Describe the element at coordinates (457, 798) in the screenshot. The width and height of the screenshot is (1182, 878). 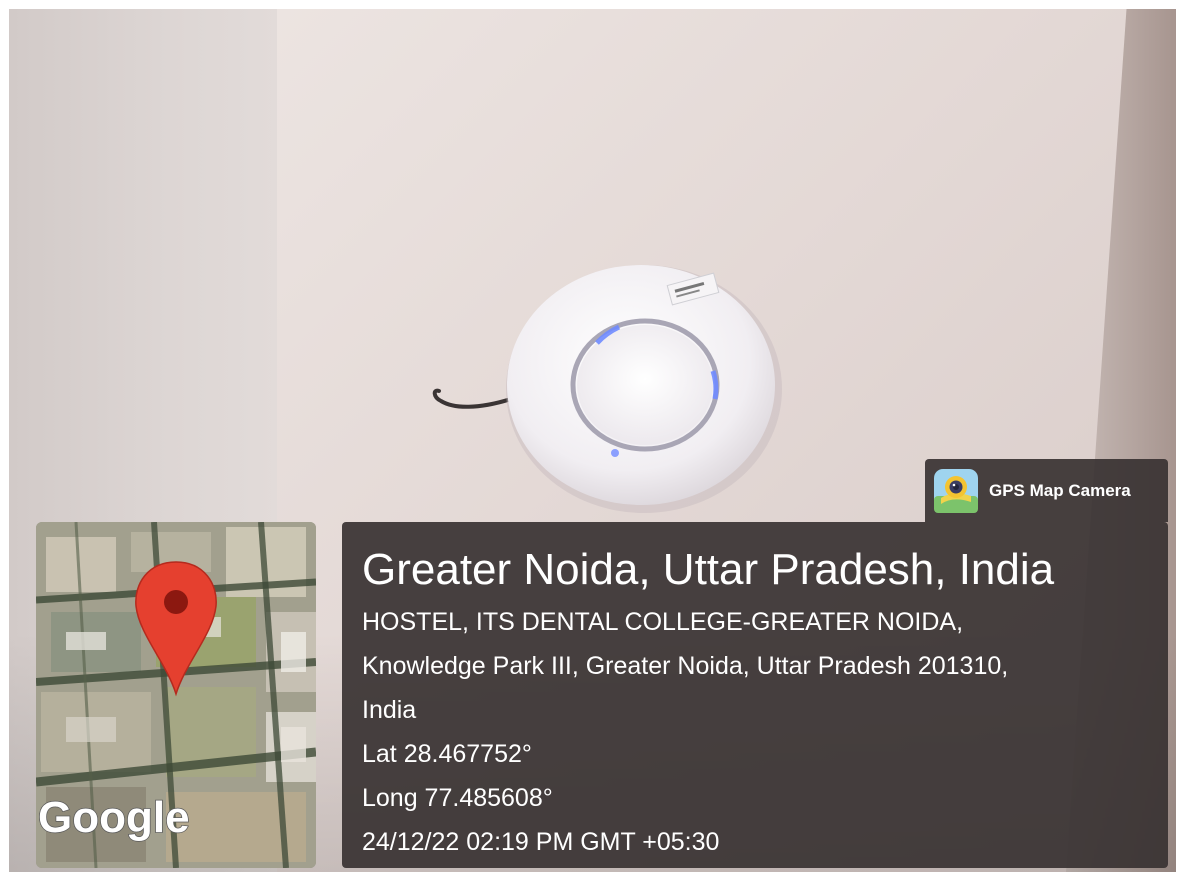
I see `longitude: Long 77.485608°` at that location.